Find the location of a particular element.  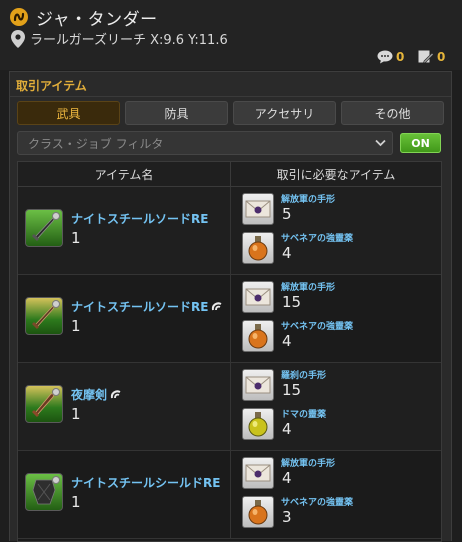

required-item-name: 羅刹の手形 is located at coordinates (303, 374).